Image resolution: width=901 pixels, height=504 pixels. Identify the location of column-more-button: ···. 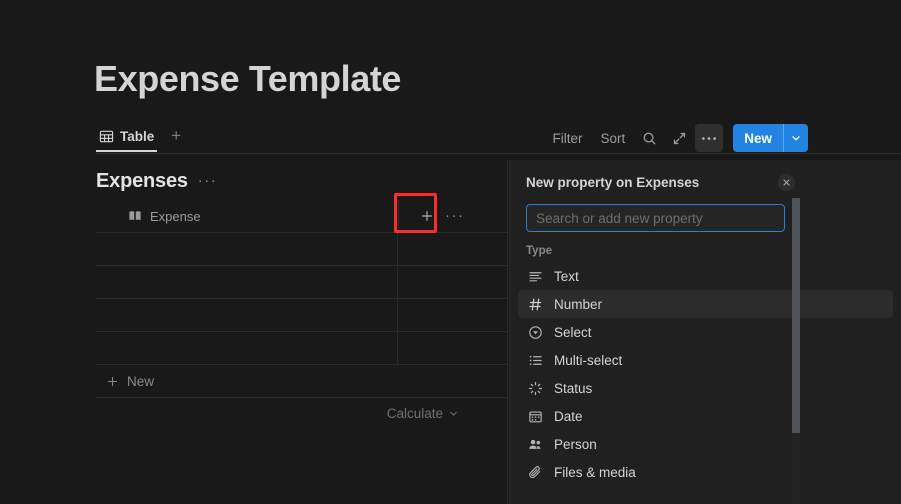
(455, 215).